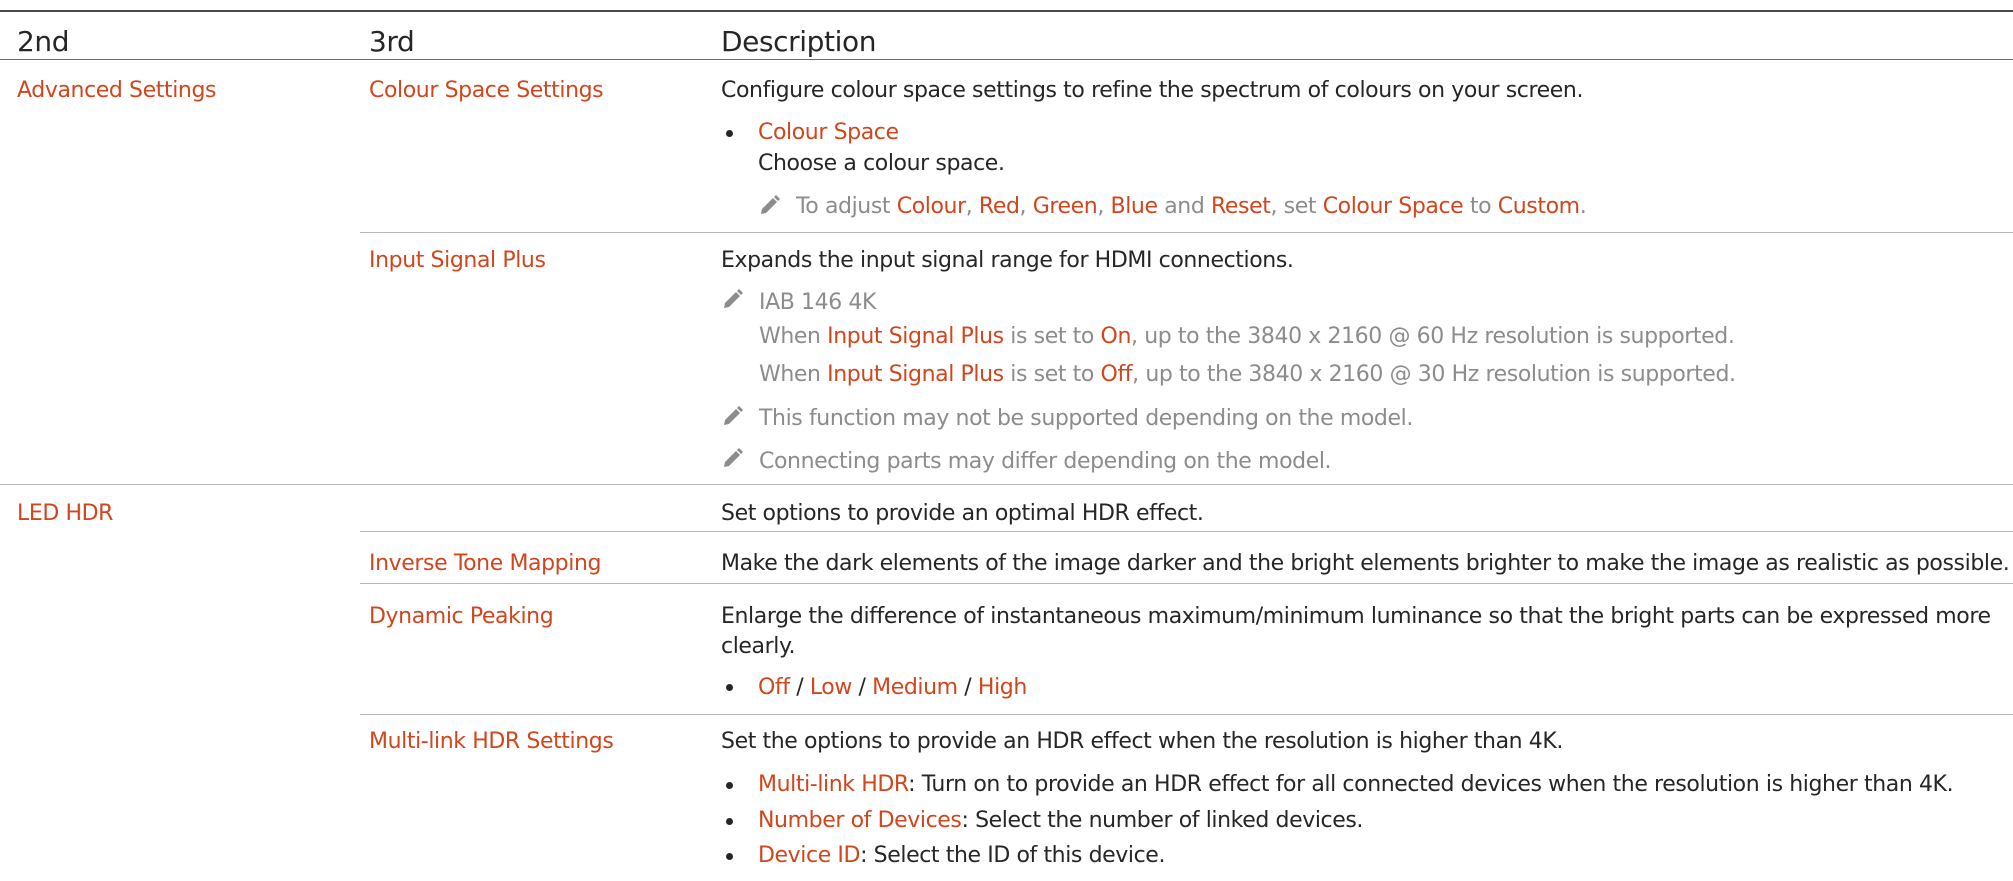 The width and height of the screenshot is (2013, 881). What do you see at coordinates (1583, 206) in the screenshot?
I see `note-text: .` at bounding box center [1583, 206].